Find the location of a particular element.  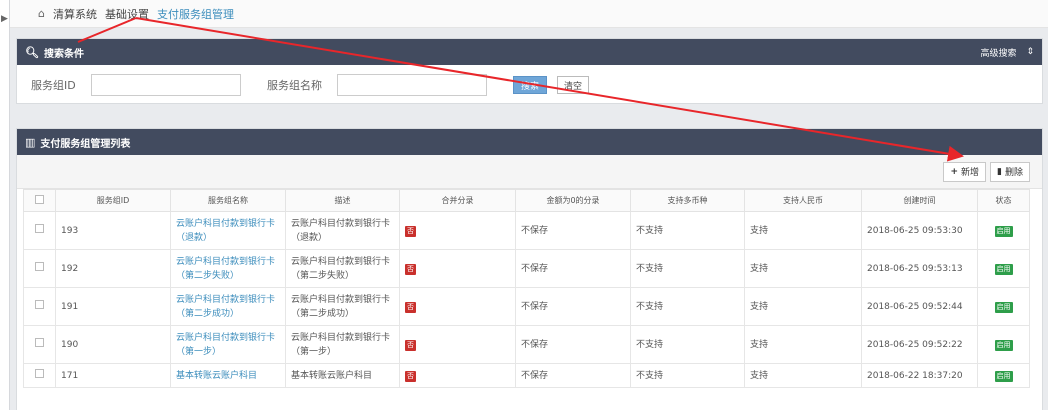

column-header-name: 服务组名称 is located at coordinates (228, 200).